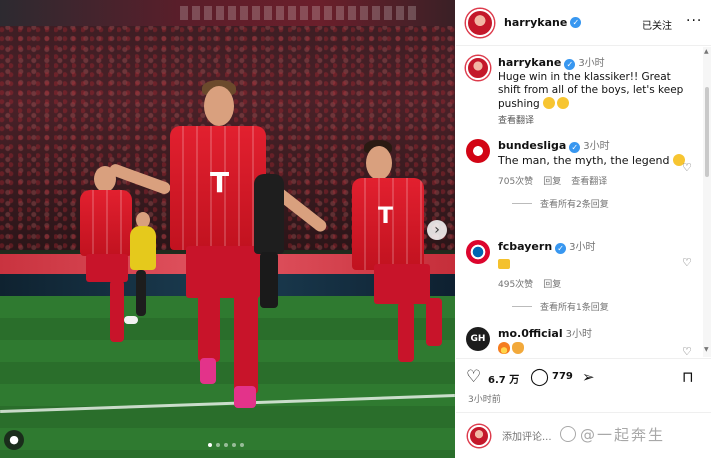  What do you see at coordinates (588, 377) in the screenshot?
I see `share-send-icon: ➢` at bounding box center [588, 377].